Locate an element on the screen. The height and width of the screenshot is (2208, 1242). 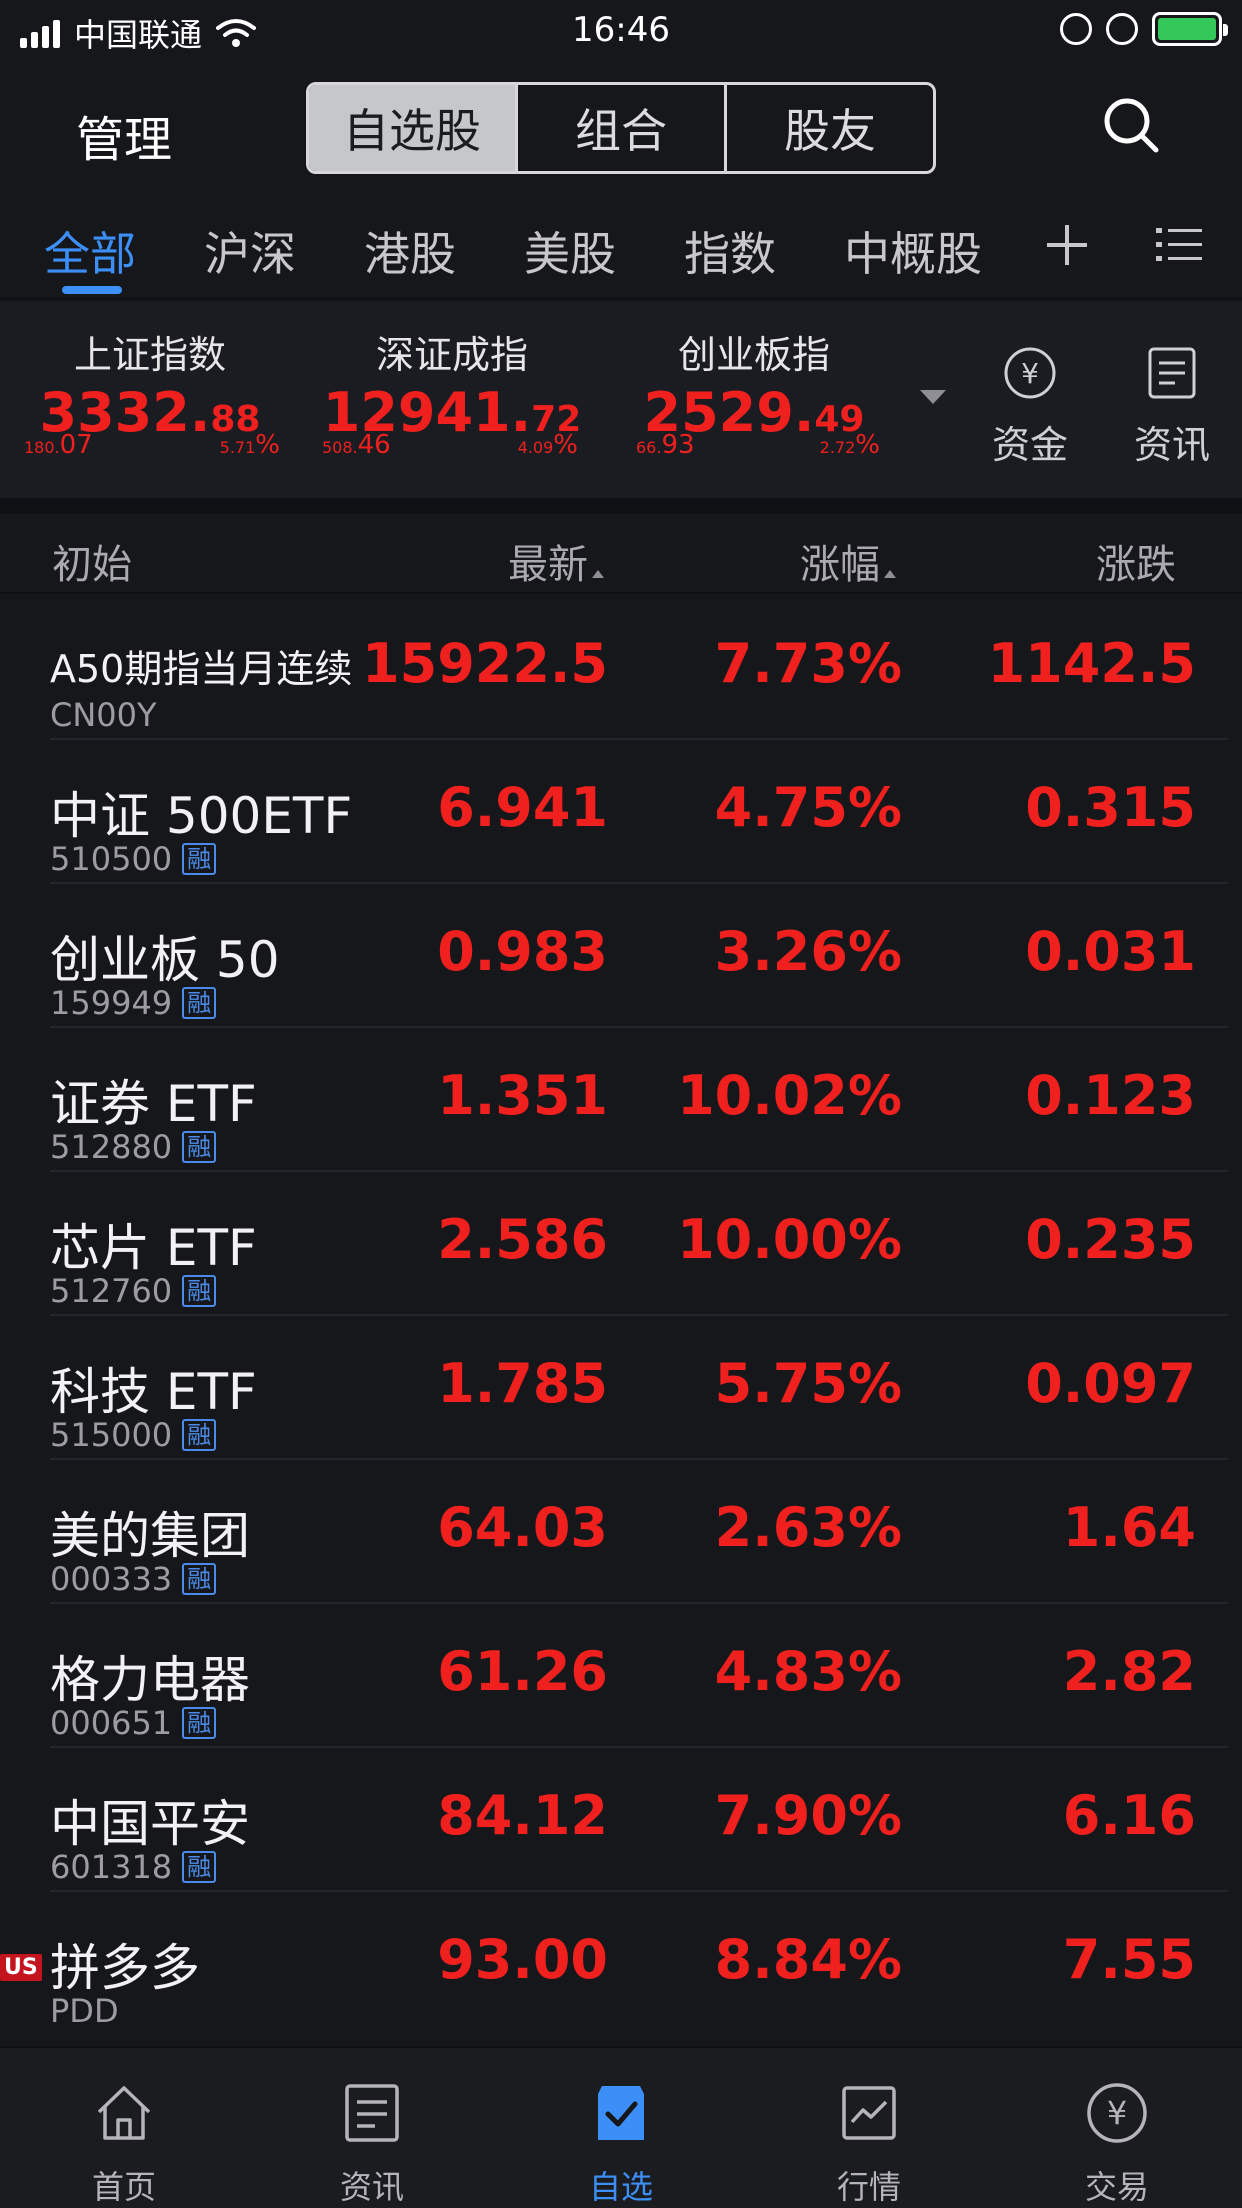
nav-watchlist: 自选 is located at coordinates (621, 2144).